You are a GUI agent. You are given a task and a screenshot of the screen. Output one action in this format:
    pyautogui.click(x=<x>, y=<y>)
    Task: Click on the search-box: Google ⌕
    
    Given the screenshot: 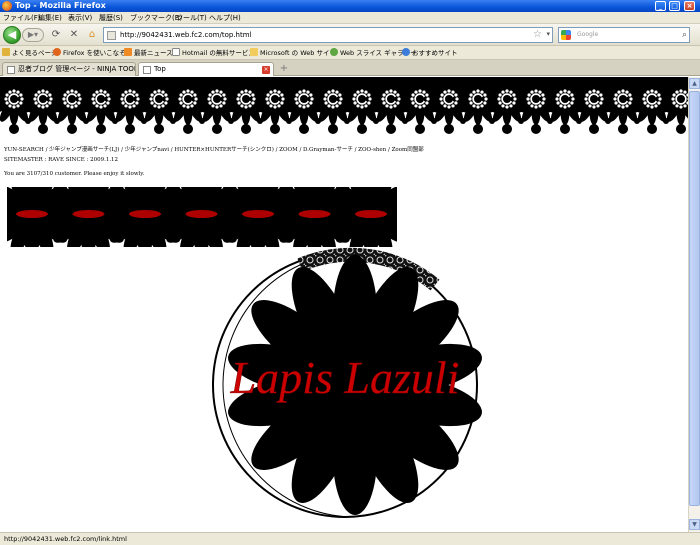 What is the action you would take?
    pyautogui.click(x=624, y=35)
    